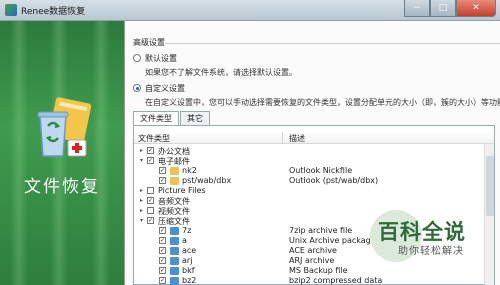 The width and height of the screenshot is (500, 285). What do you see at coordinates (189, 250) in the screenshot?
I see `row-name: ace` at bounding box center [189, 250].